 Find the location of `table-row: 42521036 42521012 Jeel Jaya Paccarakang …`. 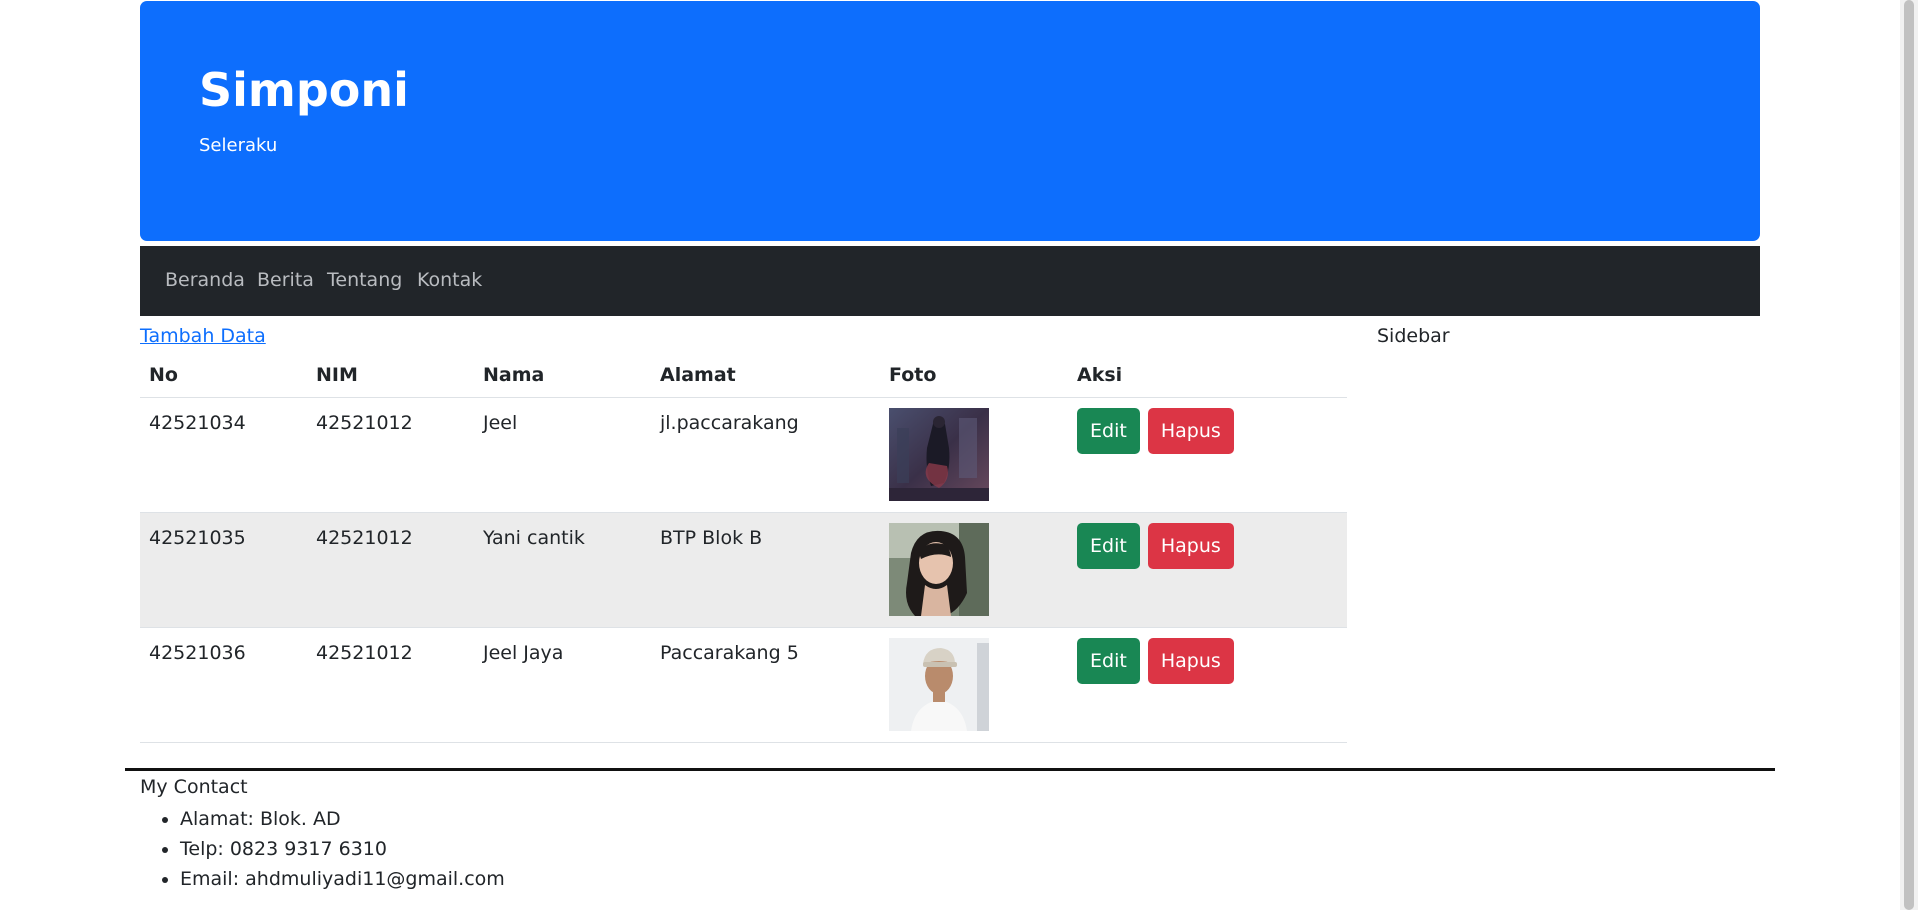

table-row: 42521036 42521012 Jeel Jaya Paccarakang … is located at coordinates (743, 685).